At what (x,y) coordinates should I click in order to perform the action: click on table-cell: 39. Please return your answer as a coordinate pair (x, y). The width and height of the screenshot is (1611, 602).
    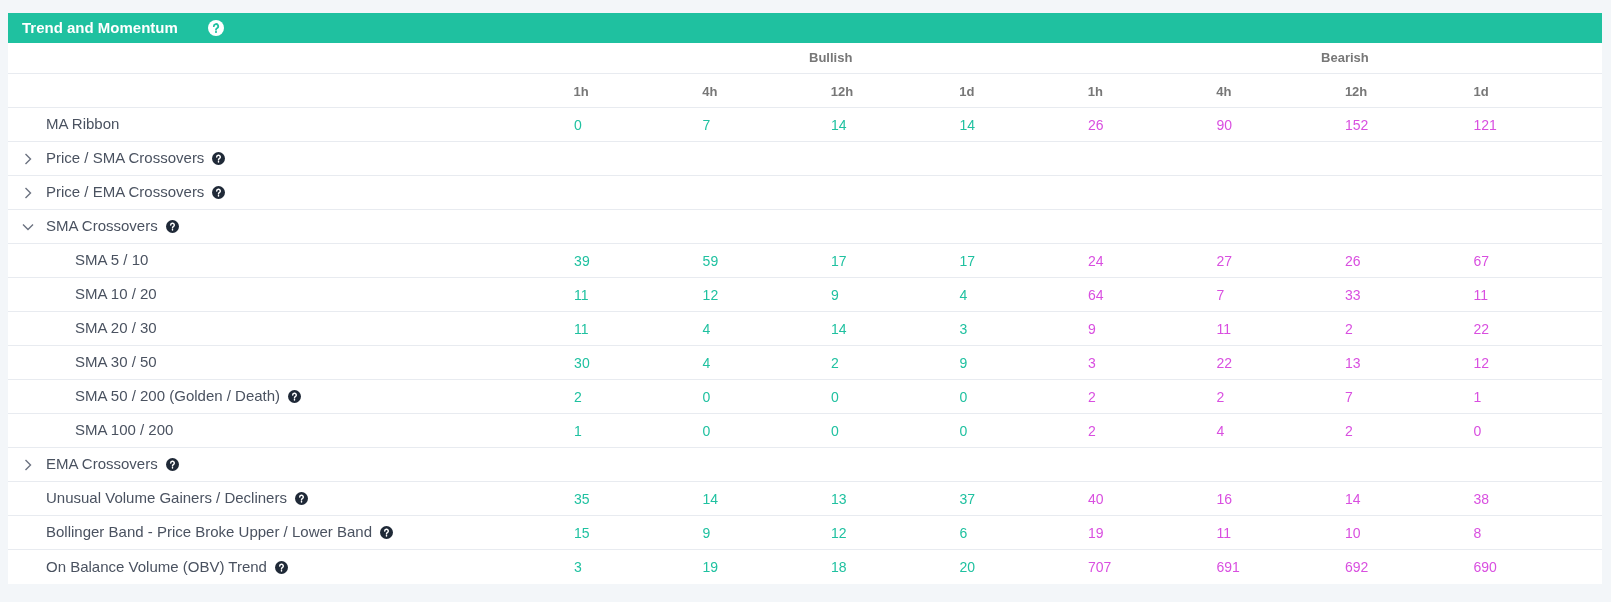
    Looking at the image, I should click on (582, 260).